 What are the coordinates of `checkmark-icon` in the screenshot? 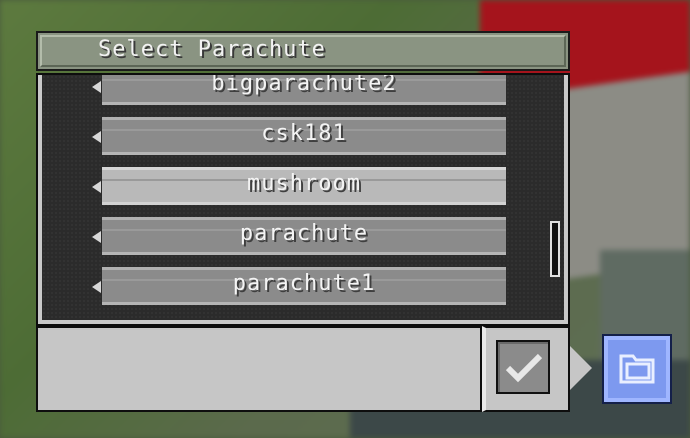 It's located at (524, 368).